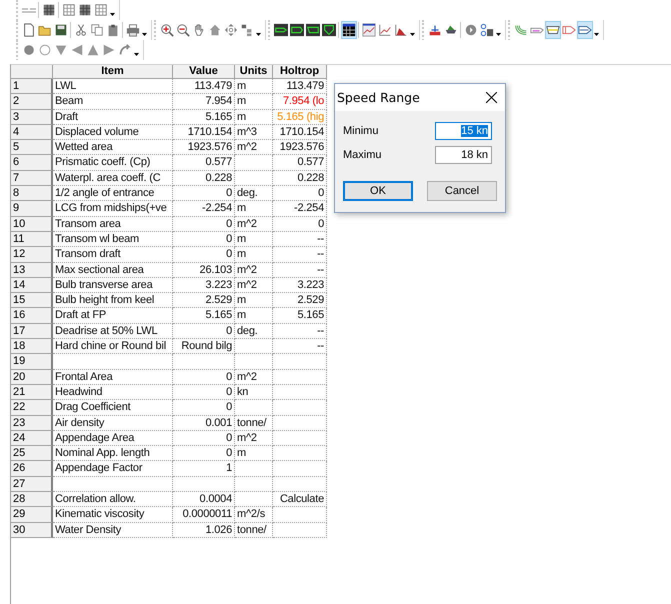 The width and height of the screenshot is (671, 604). Describe the element at coordinates (254, 392) in the screenshot. I see `table-cell: kn` at that location.